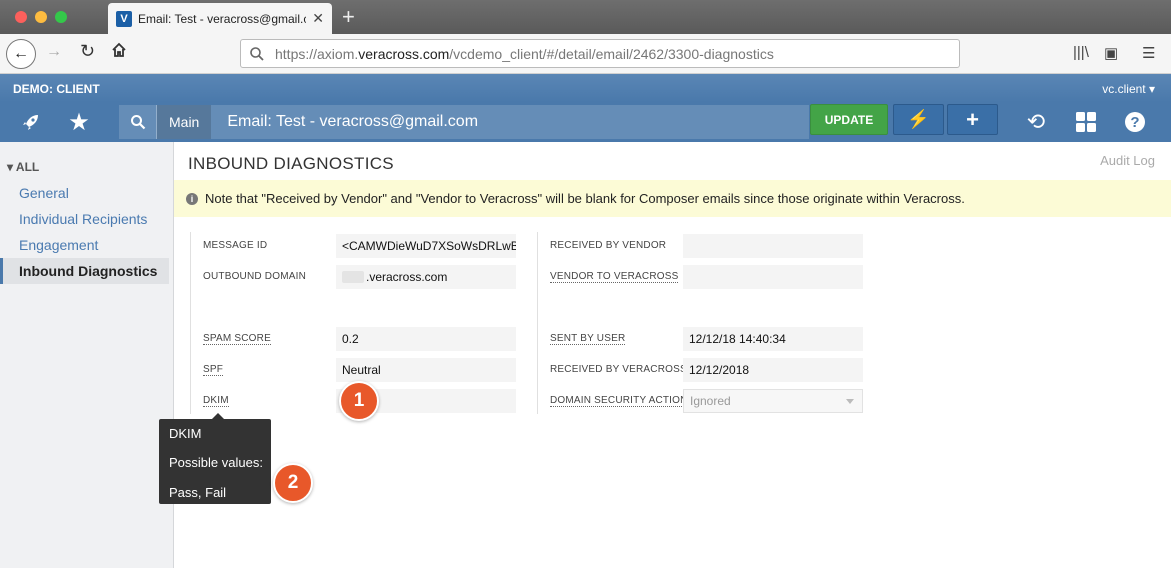 This screenshot has width=1171, height=568. Describe the element at coordinates (849, 119) in the screenshot. I see `update-button: UPDATE` at that location.